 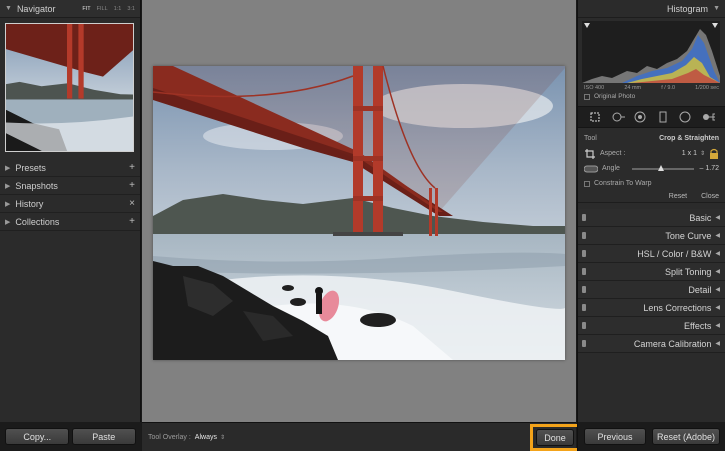 What do you see at coordinates (86, 9) in the screenshot?
I see `zoom-fit: FIT` at bounding box center [86, 9].